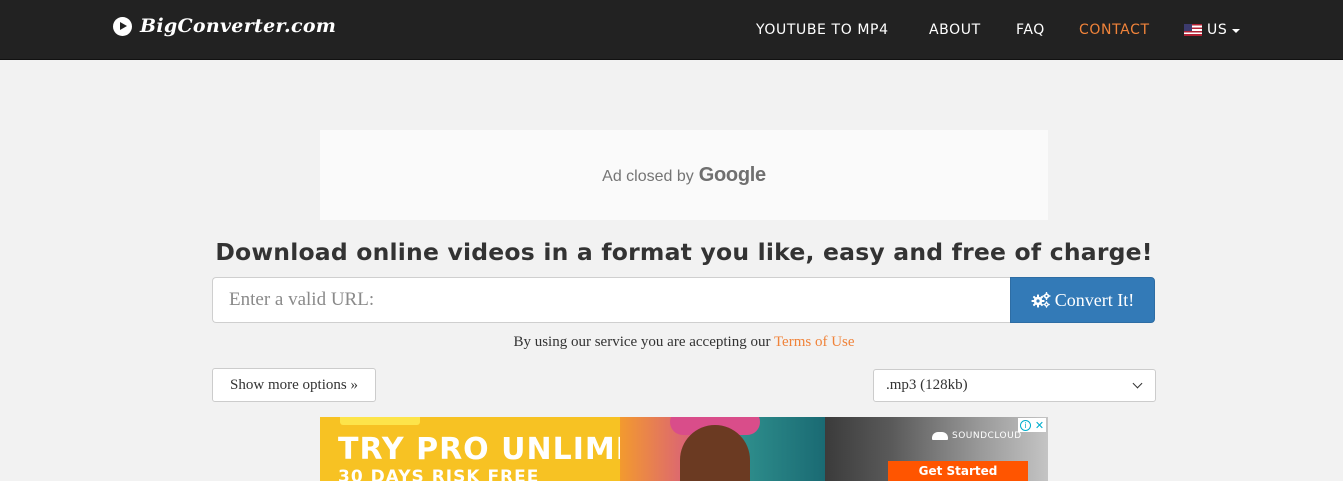  What do you see at coordinates (611, 300) in the screenshot?
I see `url-input` at bounding box center [611, 300].